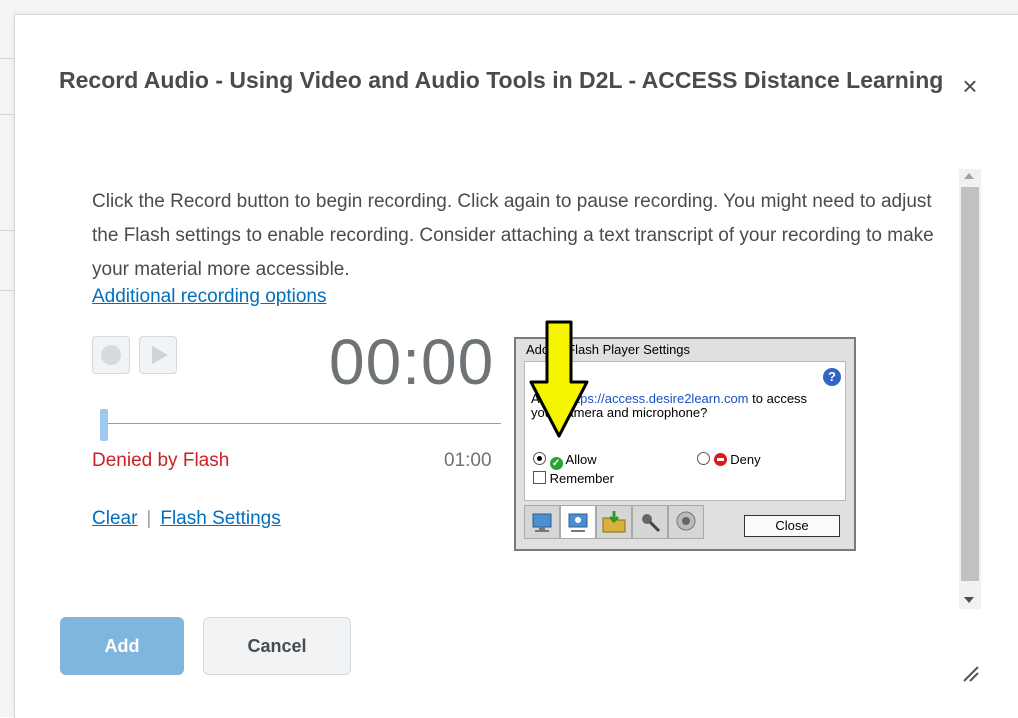 The height and width of the screenshot is (718, 1018). Describe the element at coordinates (122, 646) in the screenshot. I see `add-button: Add` at that location.